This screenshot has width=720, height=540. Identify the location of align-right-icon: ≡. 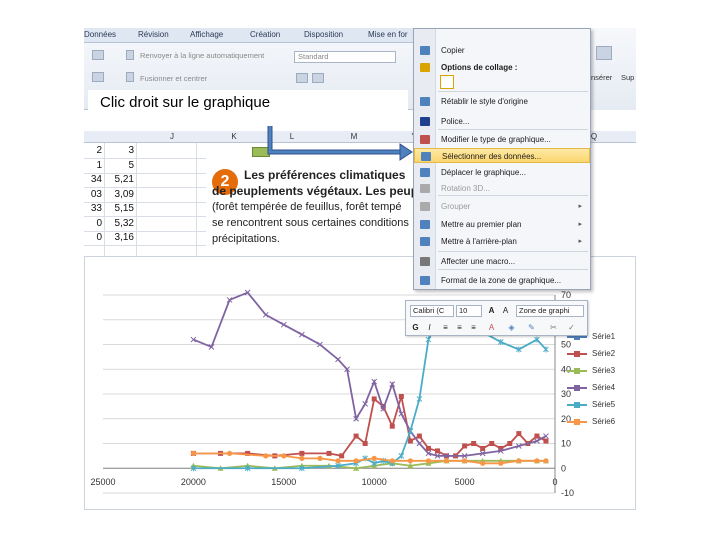
(473, 327).